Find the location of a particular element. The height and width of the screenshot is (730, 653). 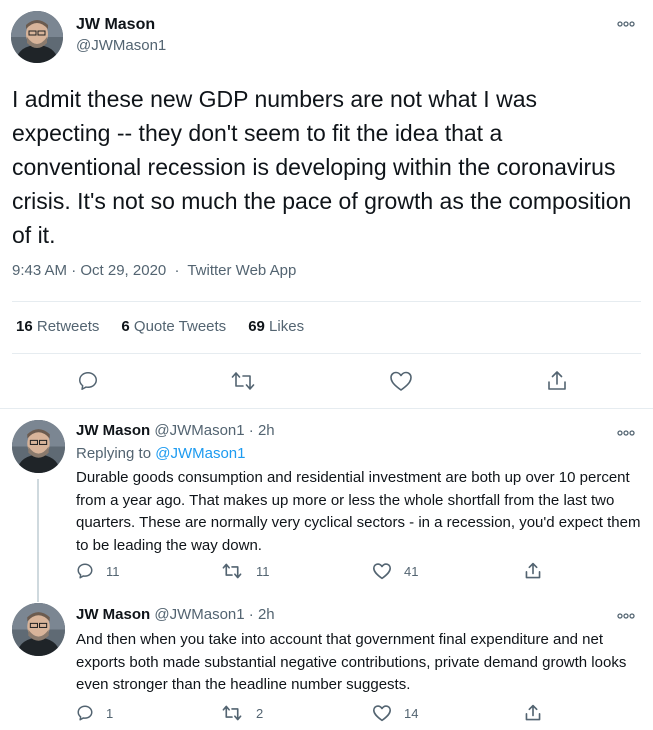

retweets-stat: 16 Retweets is located at coordinates (57, 326).